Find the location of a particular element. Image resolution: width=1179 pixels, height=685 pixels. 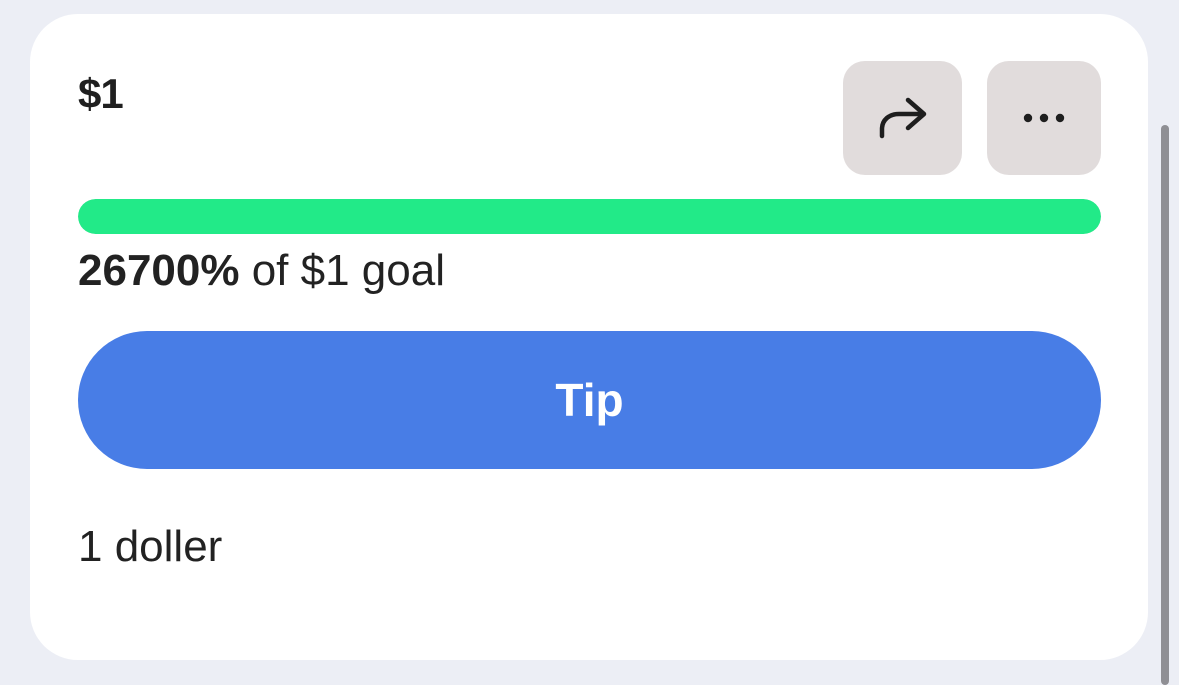

more-options-button is located at coordinates (1044, 118).